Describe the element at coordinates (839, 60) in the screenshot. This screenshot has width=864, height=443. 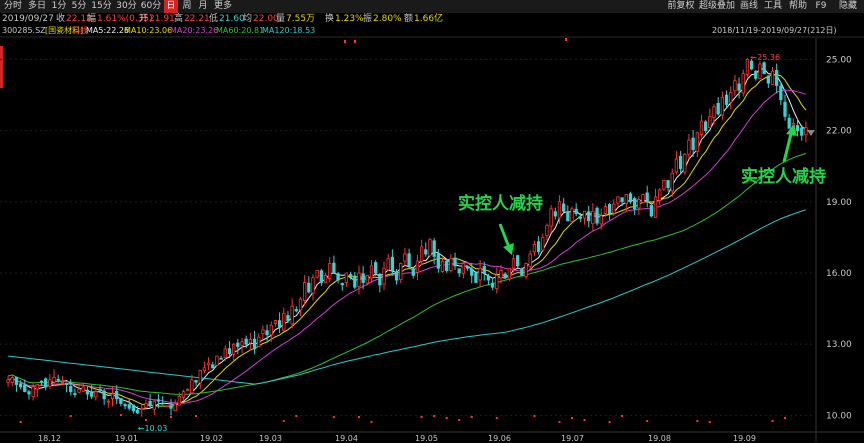
I see `y-tick-0: 25.00` at that location.